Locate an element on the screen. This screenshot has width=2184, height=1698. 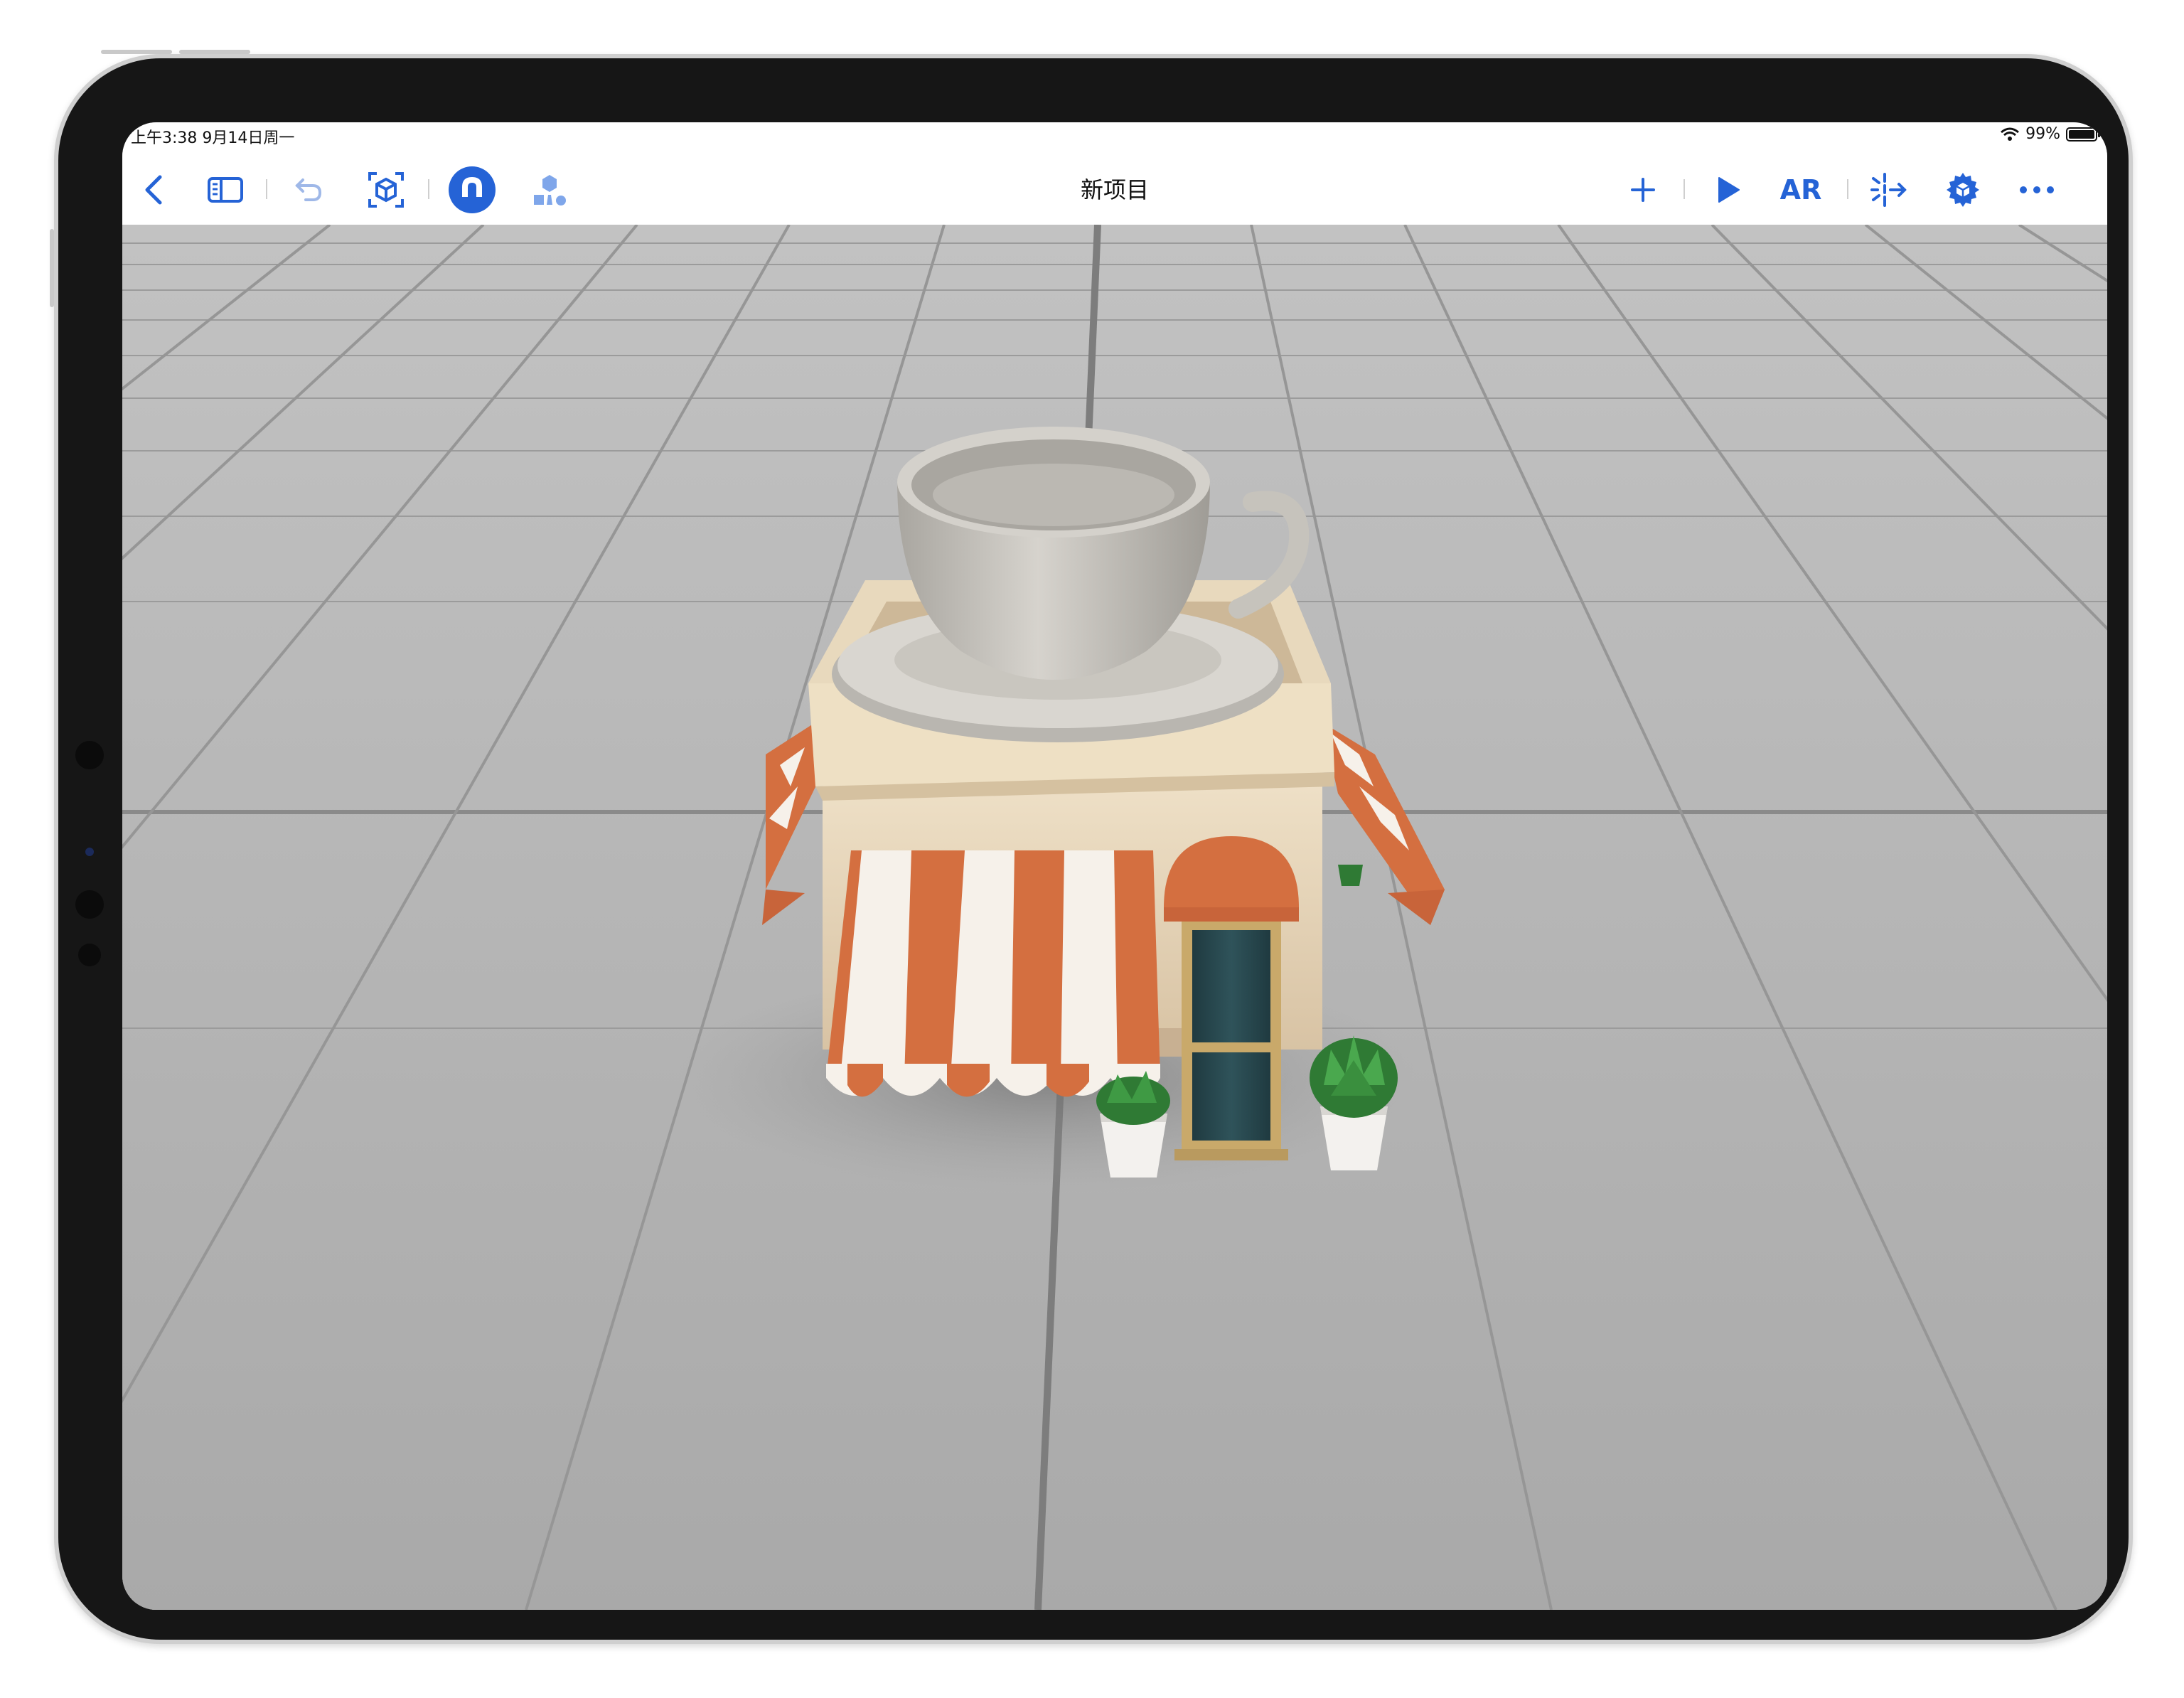
front-awning is located at coordinates (993, 973).